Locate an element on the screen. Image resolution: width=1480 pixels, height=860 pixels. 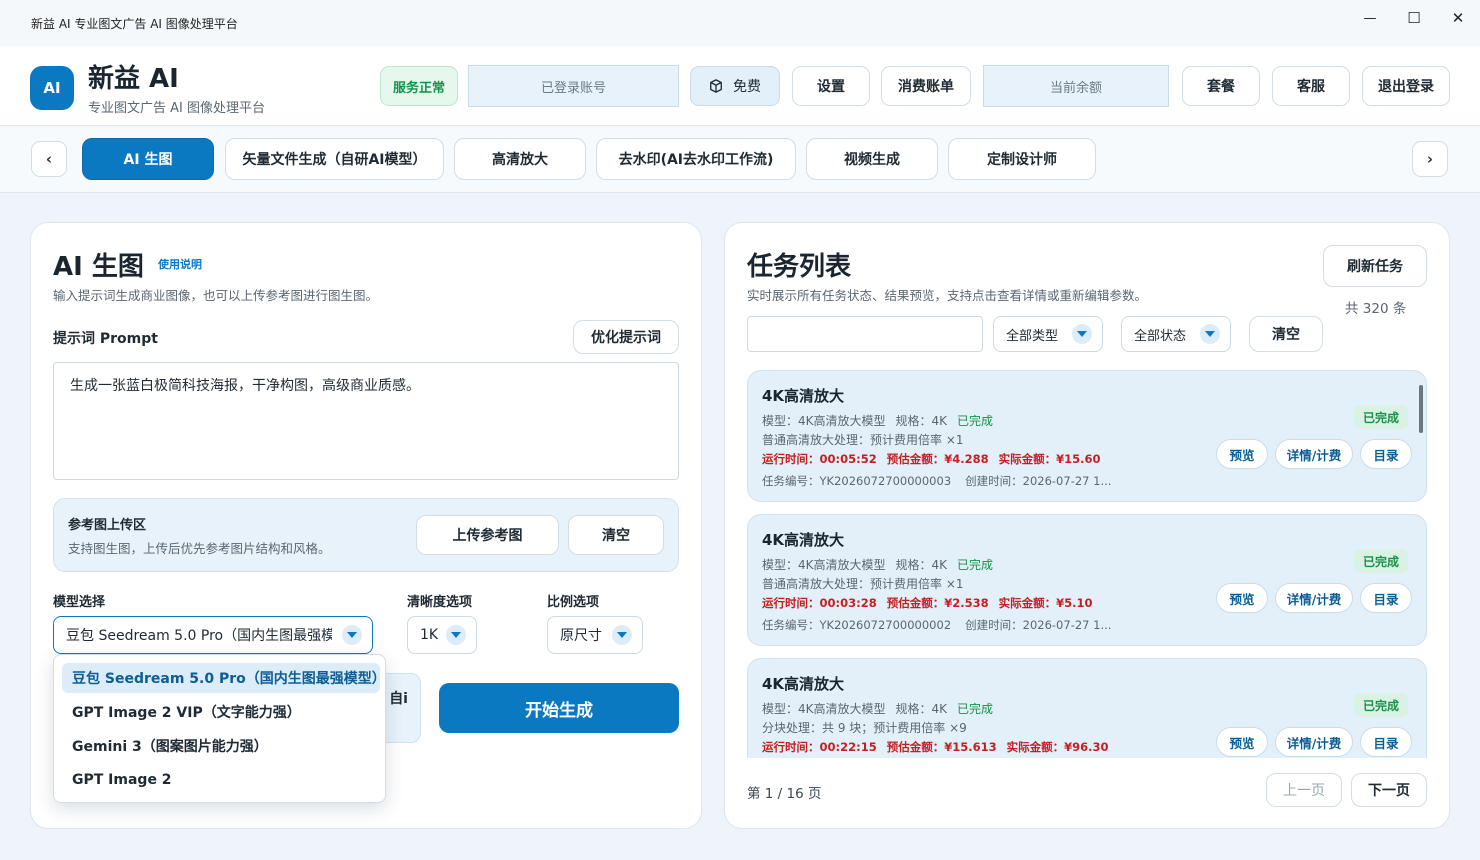
ratio-select-value: 原尺寸 is located at coordinates (581, 636).